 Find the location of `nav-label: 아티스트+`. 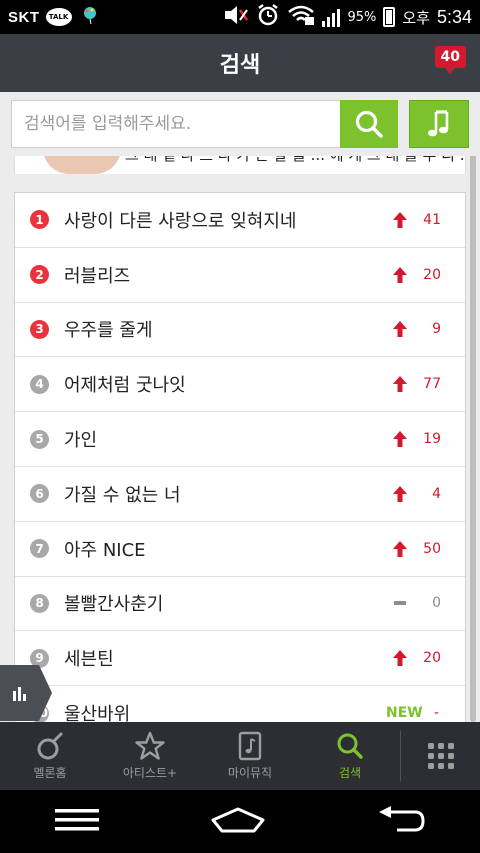

nav-label: 아티스트+ is located at coordinates (150, 773).